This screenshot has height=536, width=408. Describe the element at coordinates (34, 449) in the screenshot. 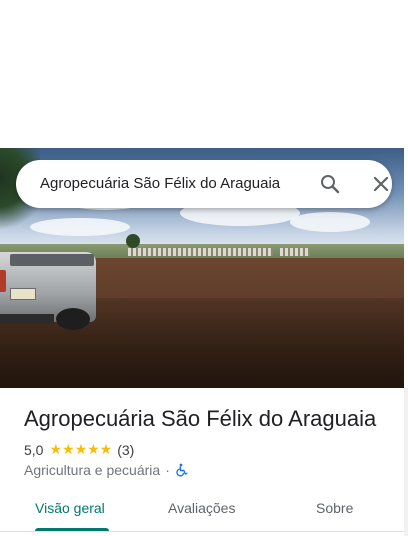

I see `rating-value: 5,0` at that location.